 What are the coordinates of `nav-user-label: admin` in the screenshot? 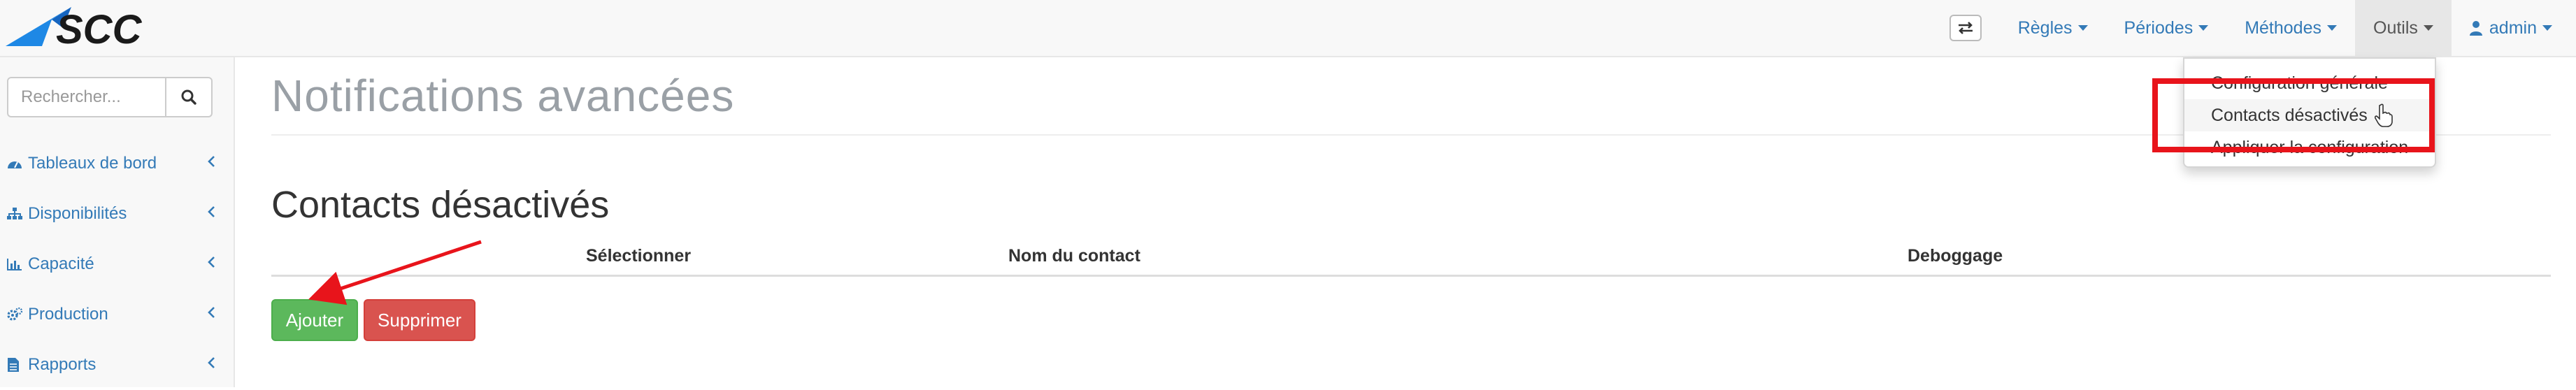 It's located at (2513, 28).